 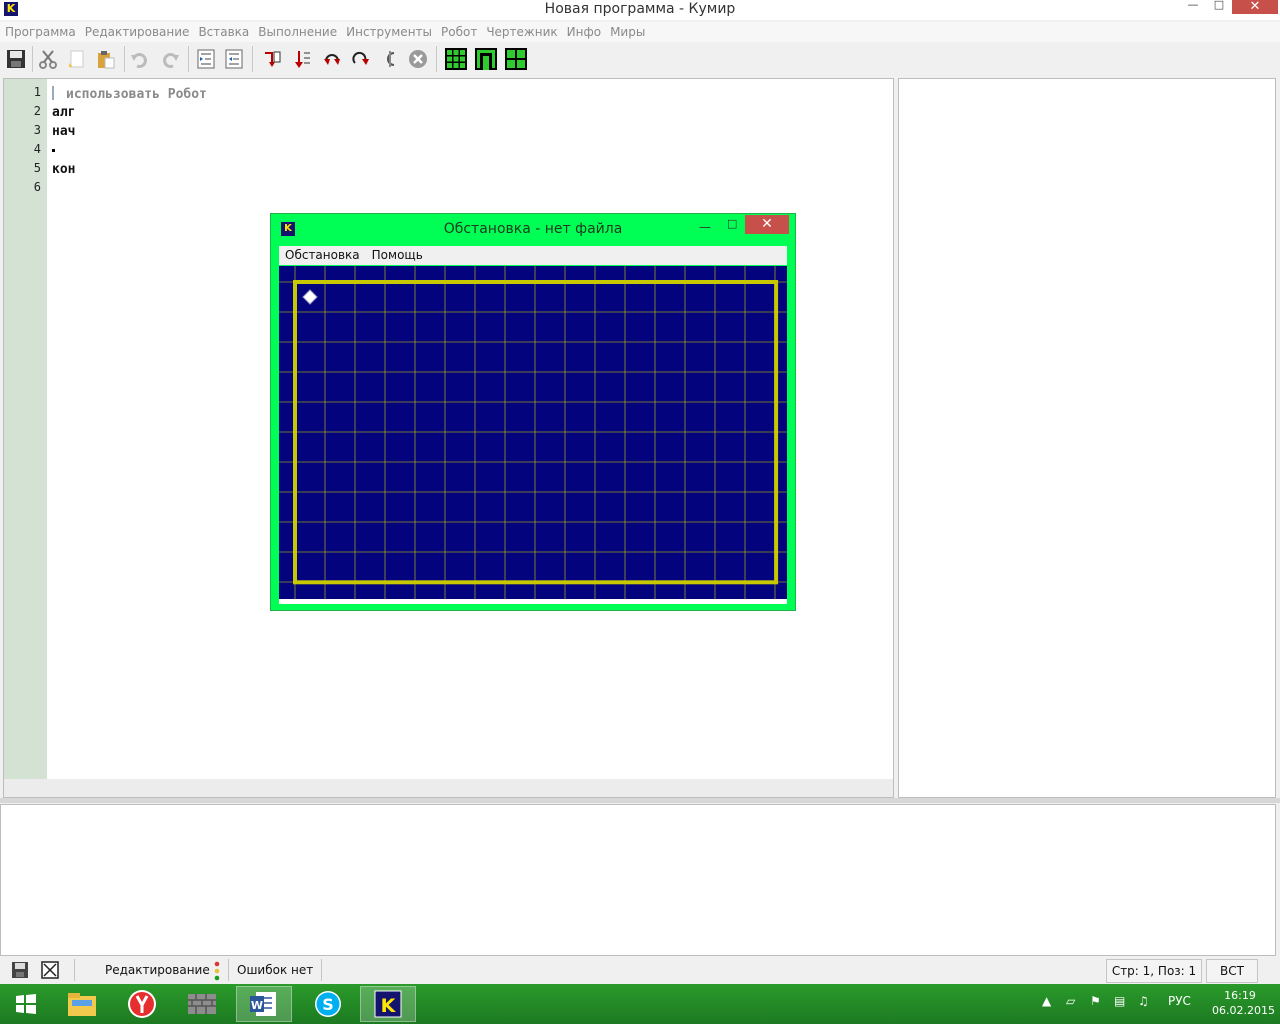 What do you see at coordinates (1154, 971) in the screenshot?
I see `cursor-position: Стр: 1, Поз: 1` at bounding box center [1154, 971].